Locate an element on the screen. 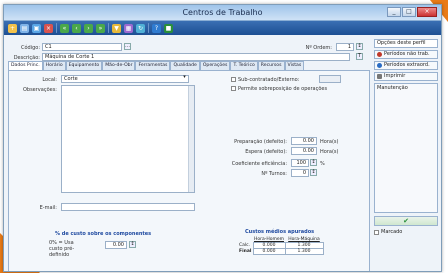 The image size is (448, 273). translate-icon: T is located at coordinates (359, 56).